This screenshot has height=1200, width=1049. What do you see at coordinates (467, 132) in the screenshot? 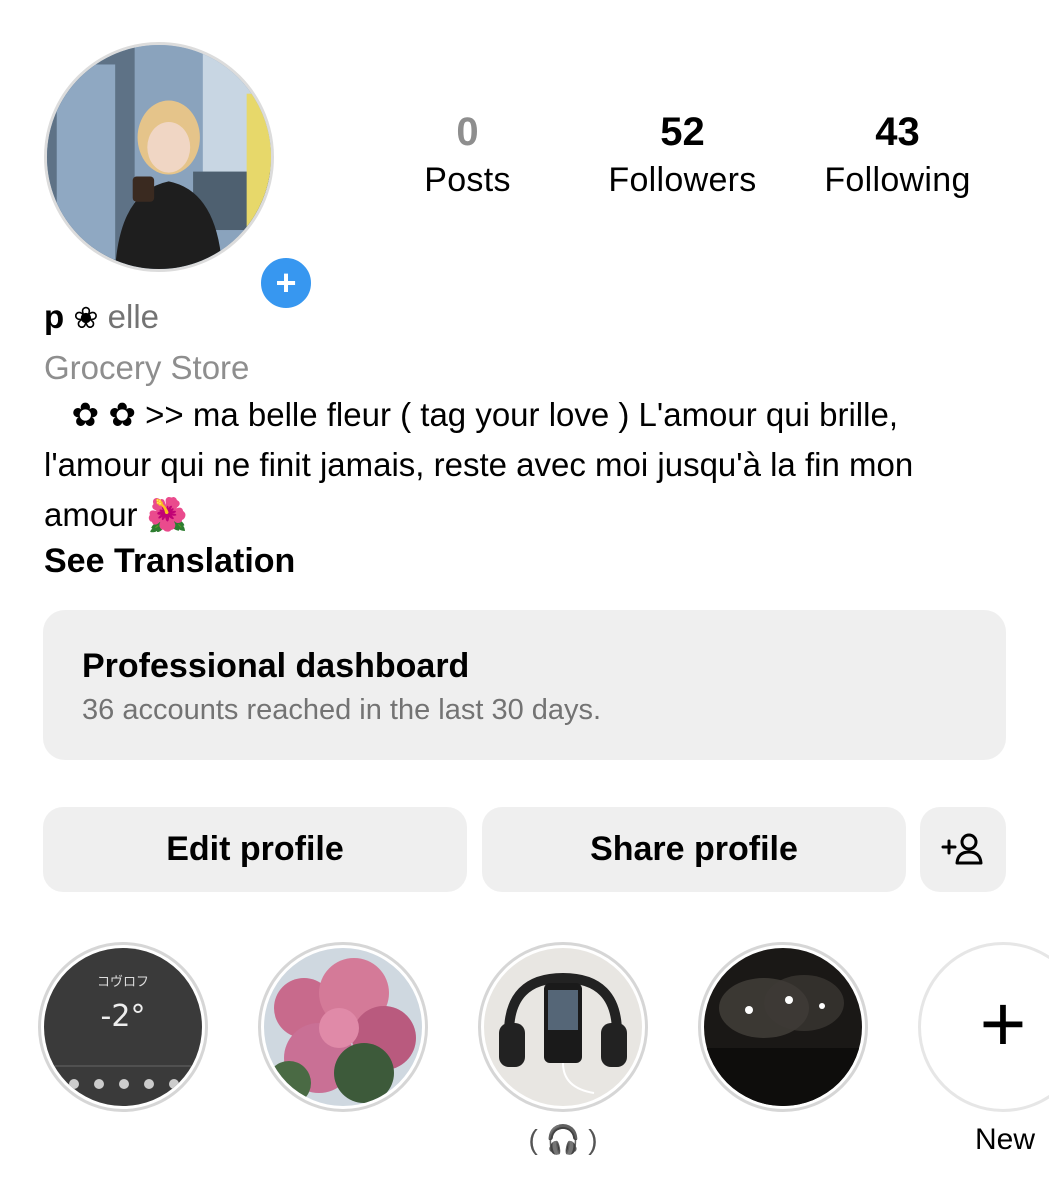
I see `posts-count: 0` at bounding box center [467, 132].